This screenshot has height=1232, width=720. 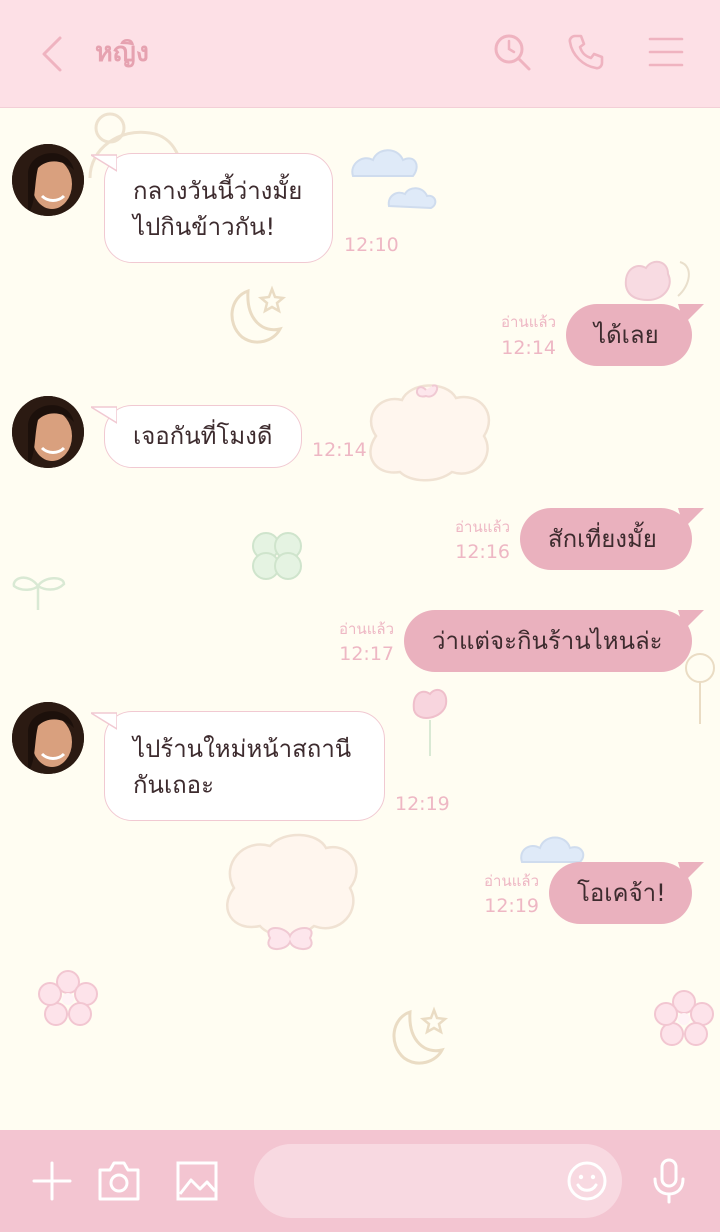 What do you see at coordinates (394, 179) in the screenshot?
I see `cloud-icon` at bounding box center [394, 179].